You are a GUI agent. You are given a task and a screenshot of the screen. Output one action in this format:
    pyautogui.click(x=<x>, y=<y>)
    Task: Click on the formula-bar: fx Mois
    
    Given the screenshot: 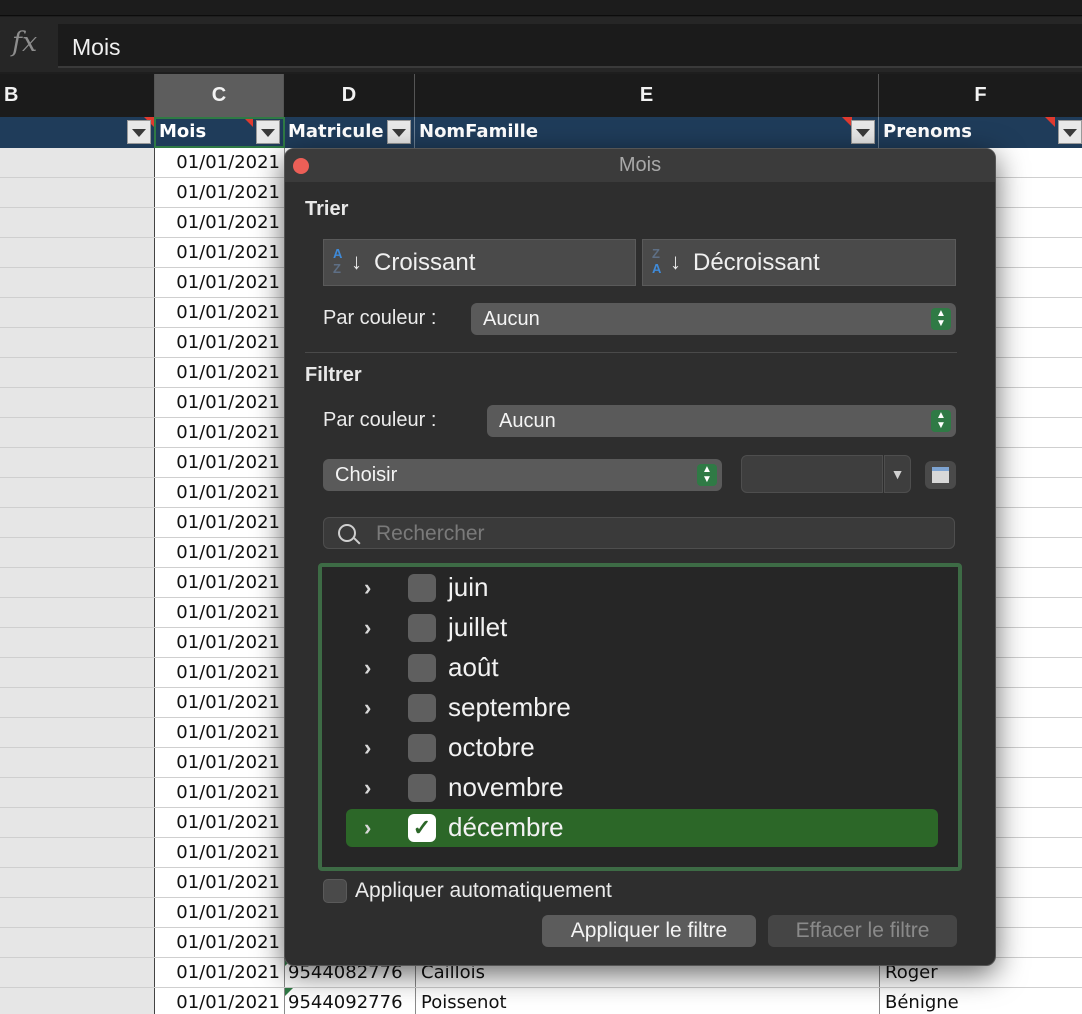 What is the action you would take?
    pyautogui.click(x=541, y=44)
    